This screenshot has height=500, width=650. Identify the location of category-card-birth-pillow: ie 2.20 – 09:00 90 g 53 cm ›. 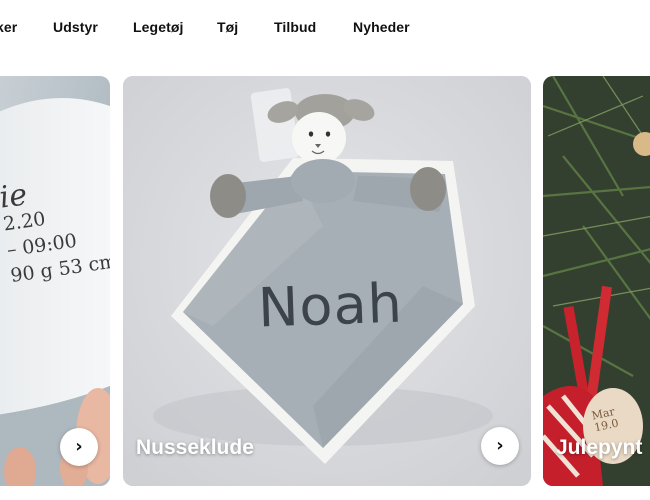
(55, 281).